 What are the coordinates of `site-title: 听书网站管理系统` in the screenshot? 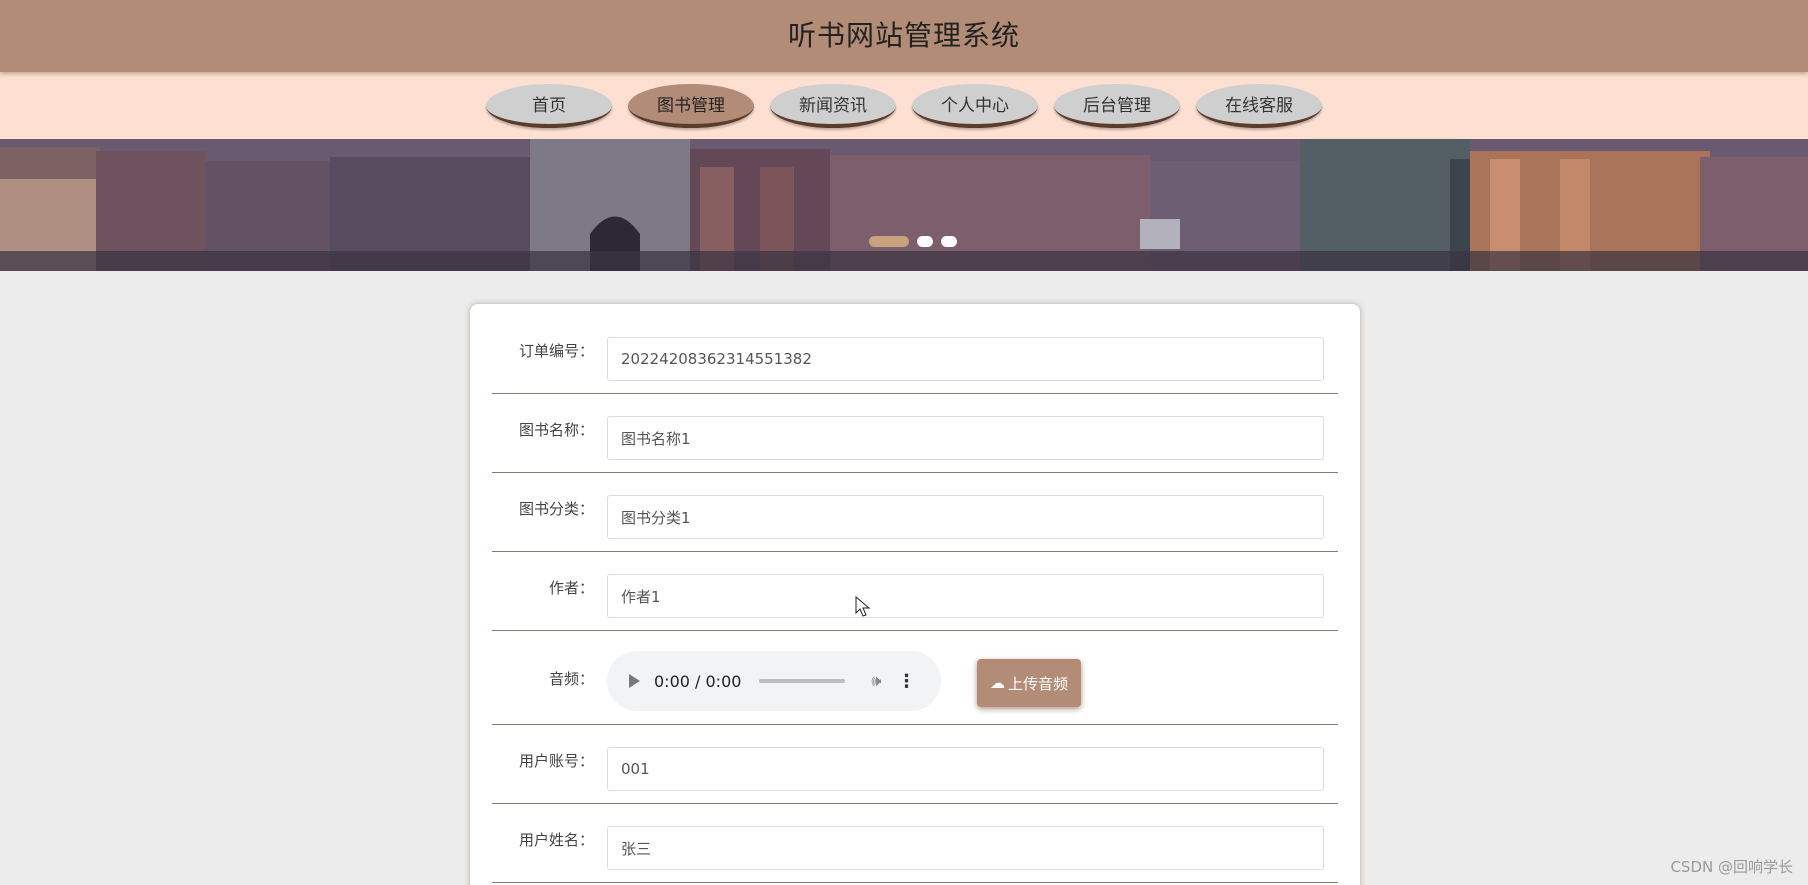 It's located at (903, 35).